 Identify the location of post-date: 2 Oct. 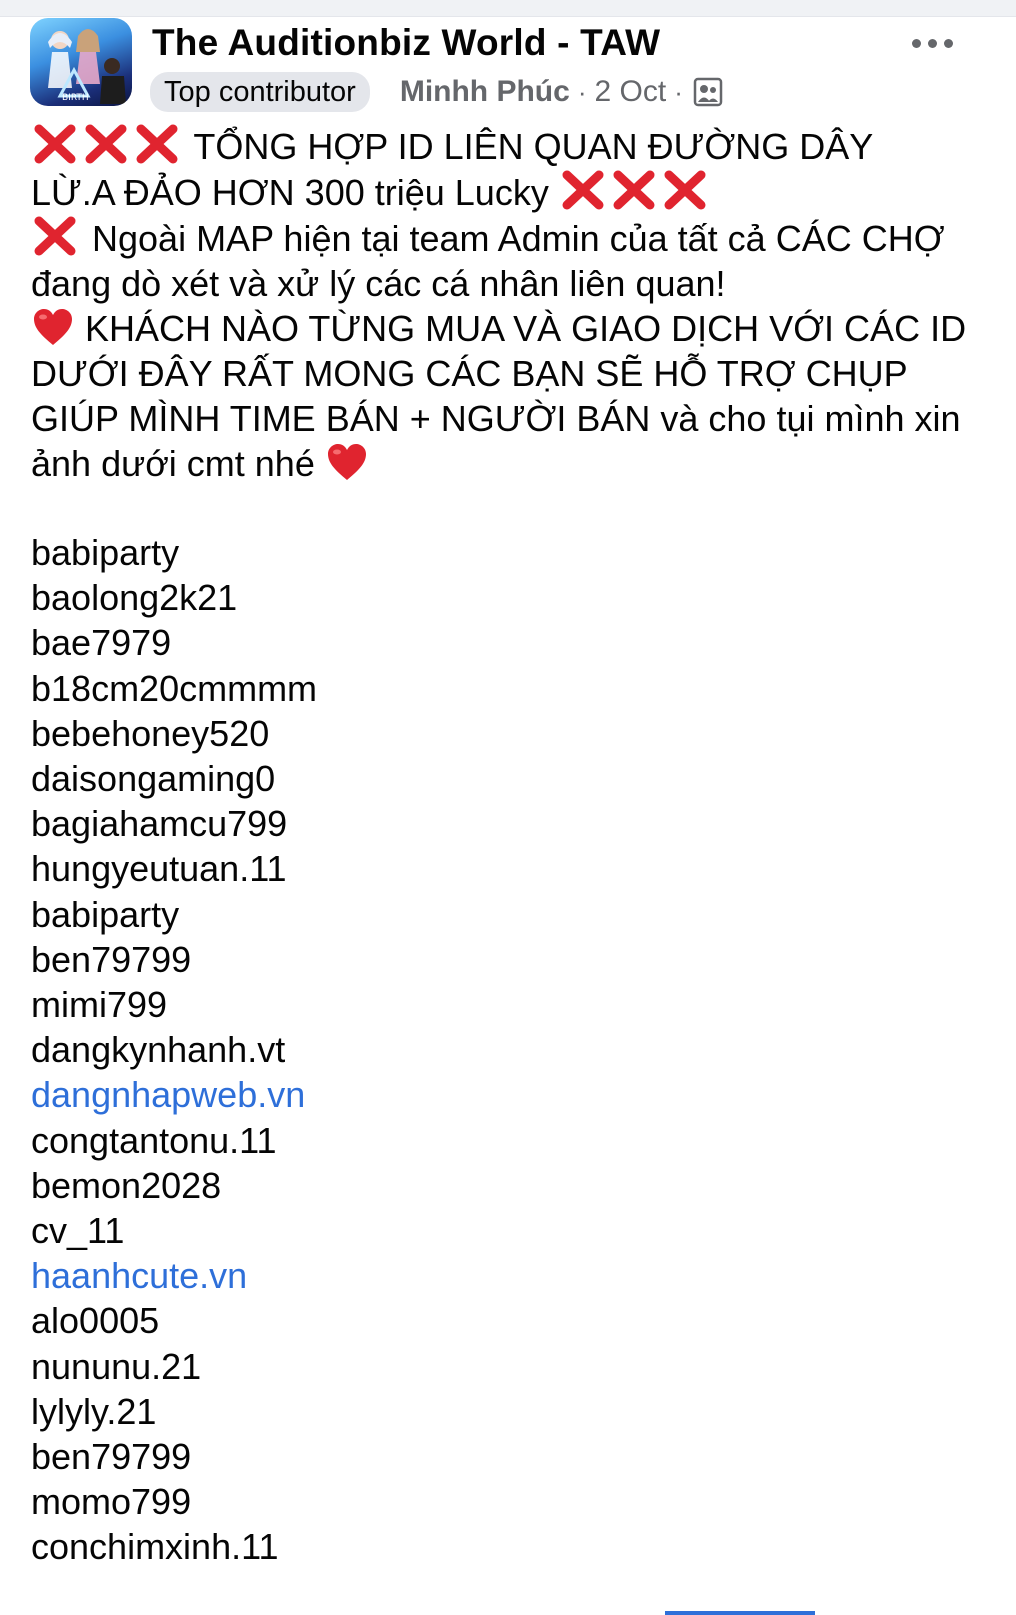
(630, 92).